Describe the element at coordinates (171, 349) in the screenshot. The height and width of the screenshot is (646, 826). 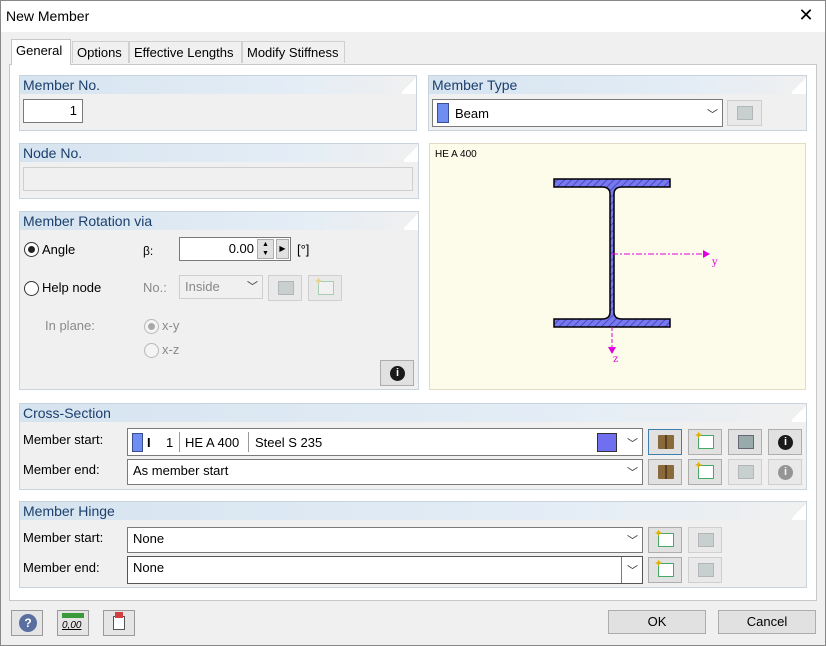
I see `plane-xz-label: x-z` at that location.